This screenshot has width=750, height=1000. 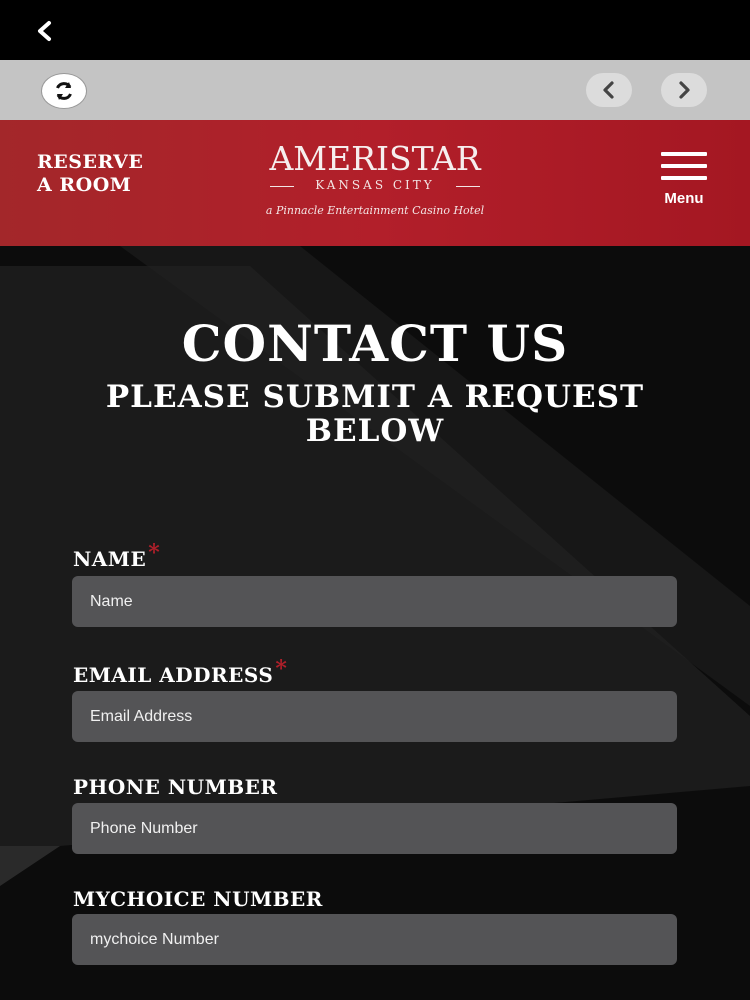 I want to click on browser-forward-button, so click(x=684, y=90).